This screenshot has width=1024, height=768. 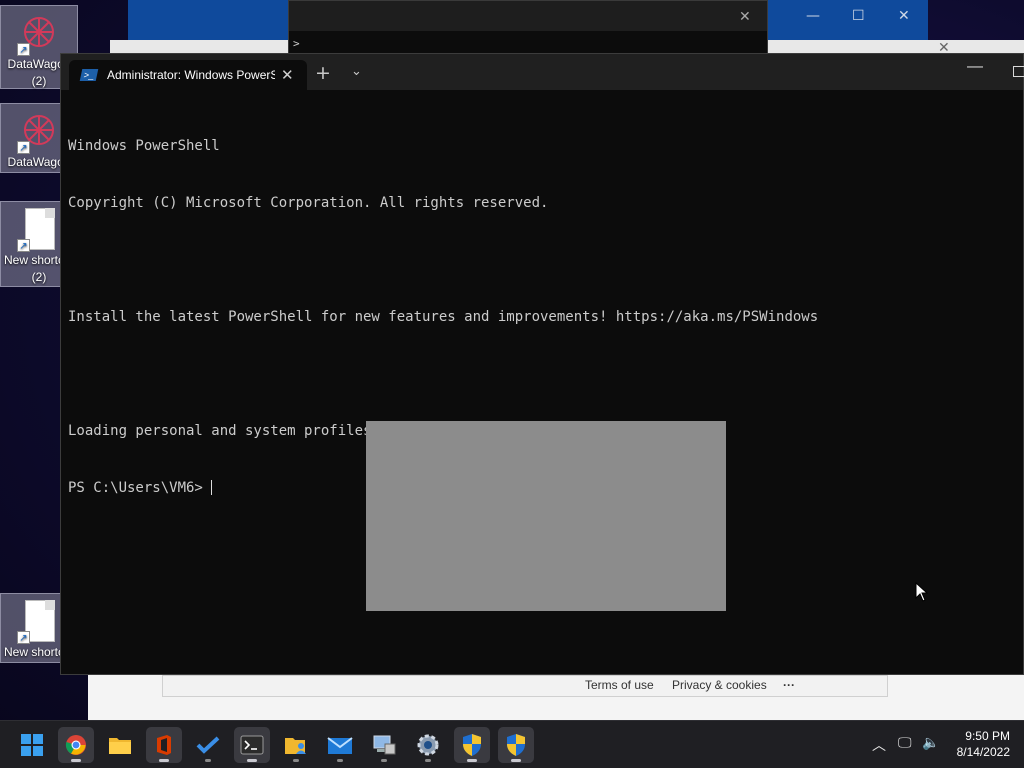 I want to click on gray-overlay-box, so click(x=546, y=516).